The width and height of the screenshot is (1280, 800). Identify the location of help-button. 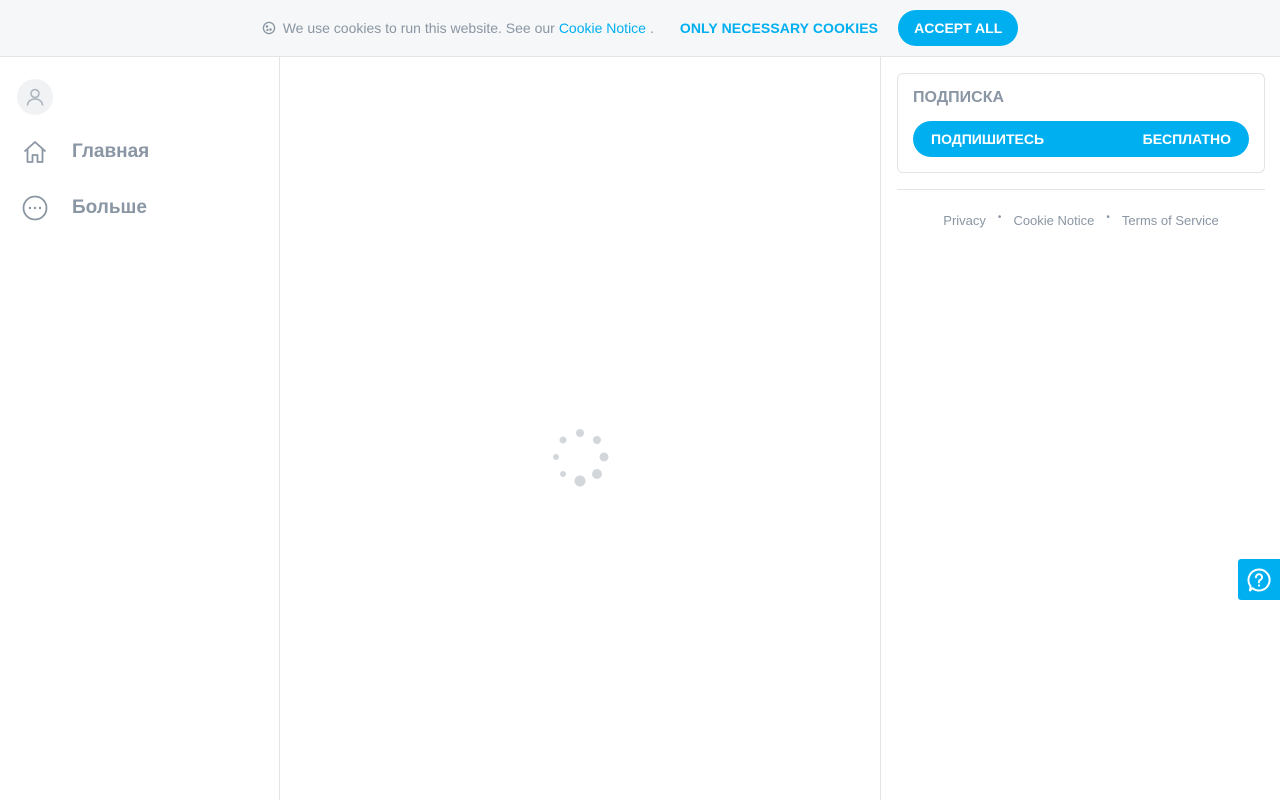
(1259, 579).